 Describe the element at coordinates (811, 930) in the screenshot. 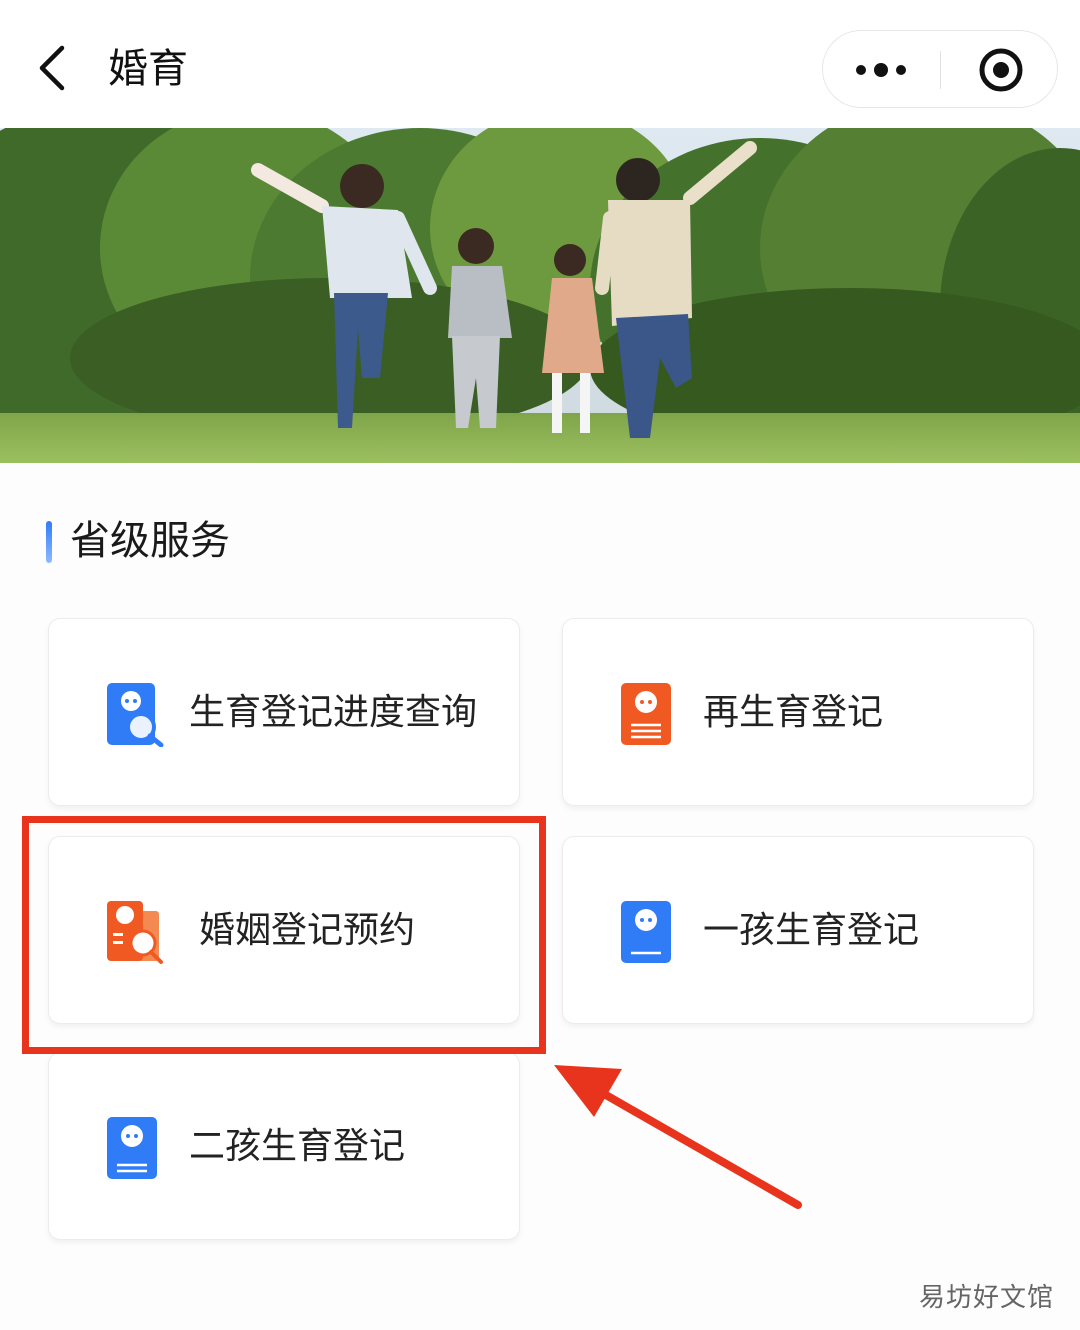

I see `service-label: 一孩生育登记` at that location.